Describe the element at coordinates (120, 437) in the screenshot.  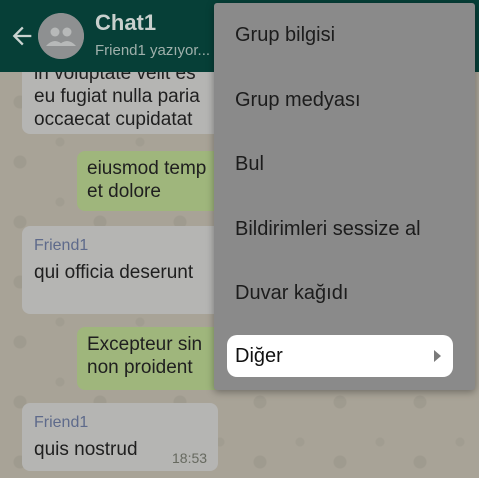
I see `message-bubble: Friend1 quis nostrud 18:53` at that location.